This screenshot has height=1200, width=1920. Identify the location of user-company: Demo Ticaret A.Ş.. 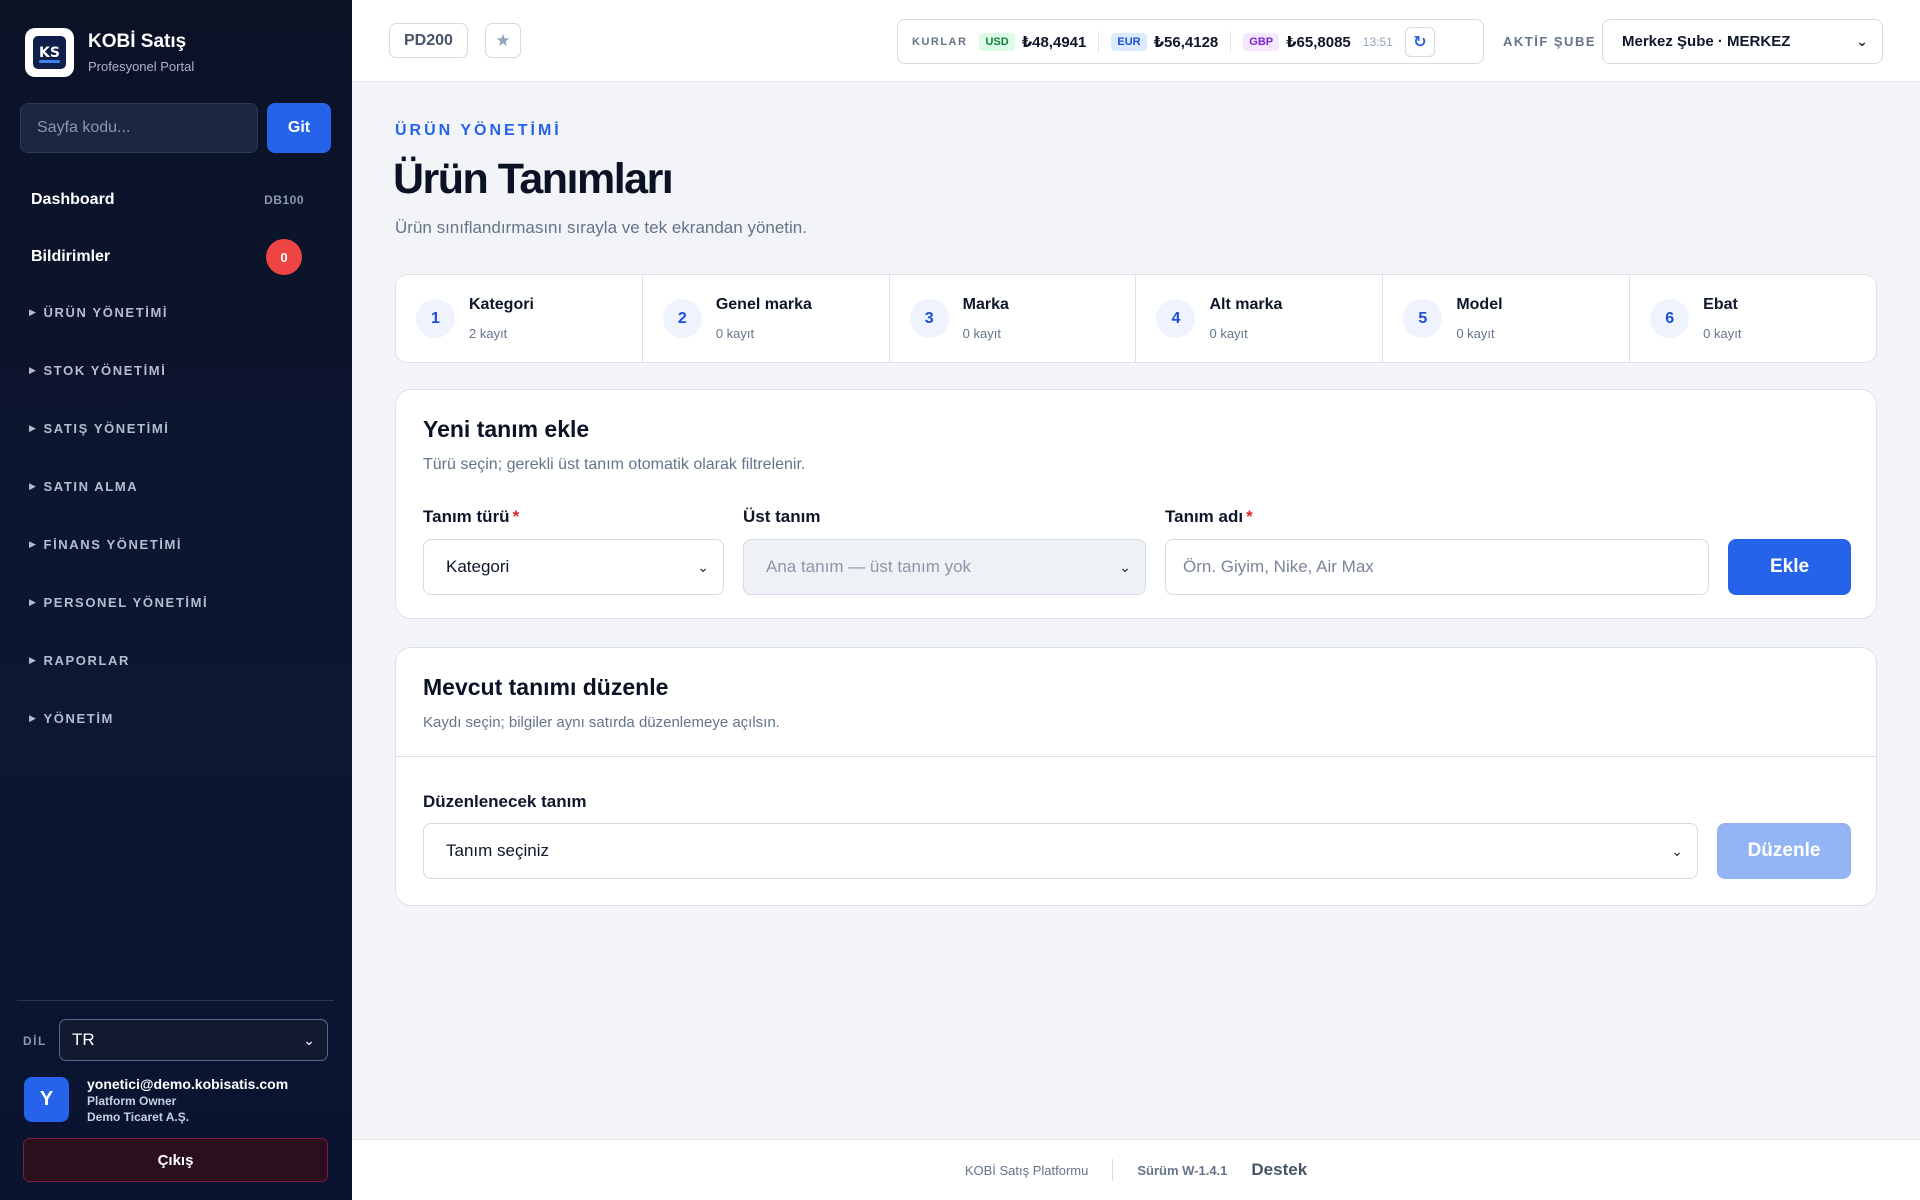
(138, 1117).